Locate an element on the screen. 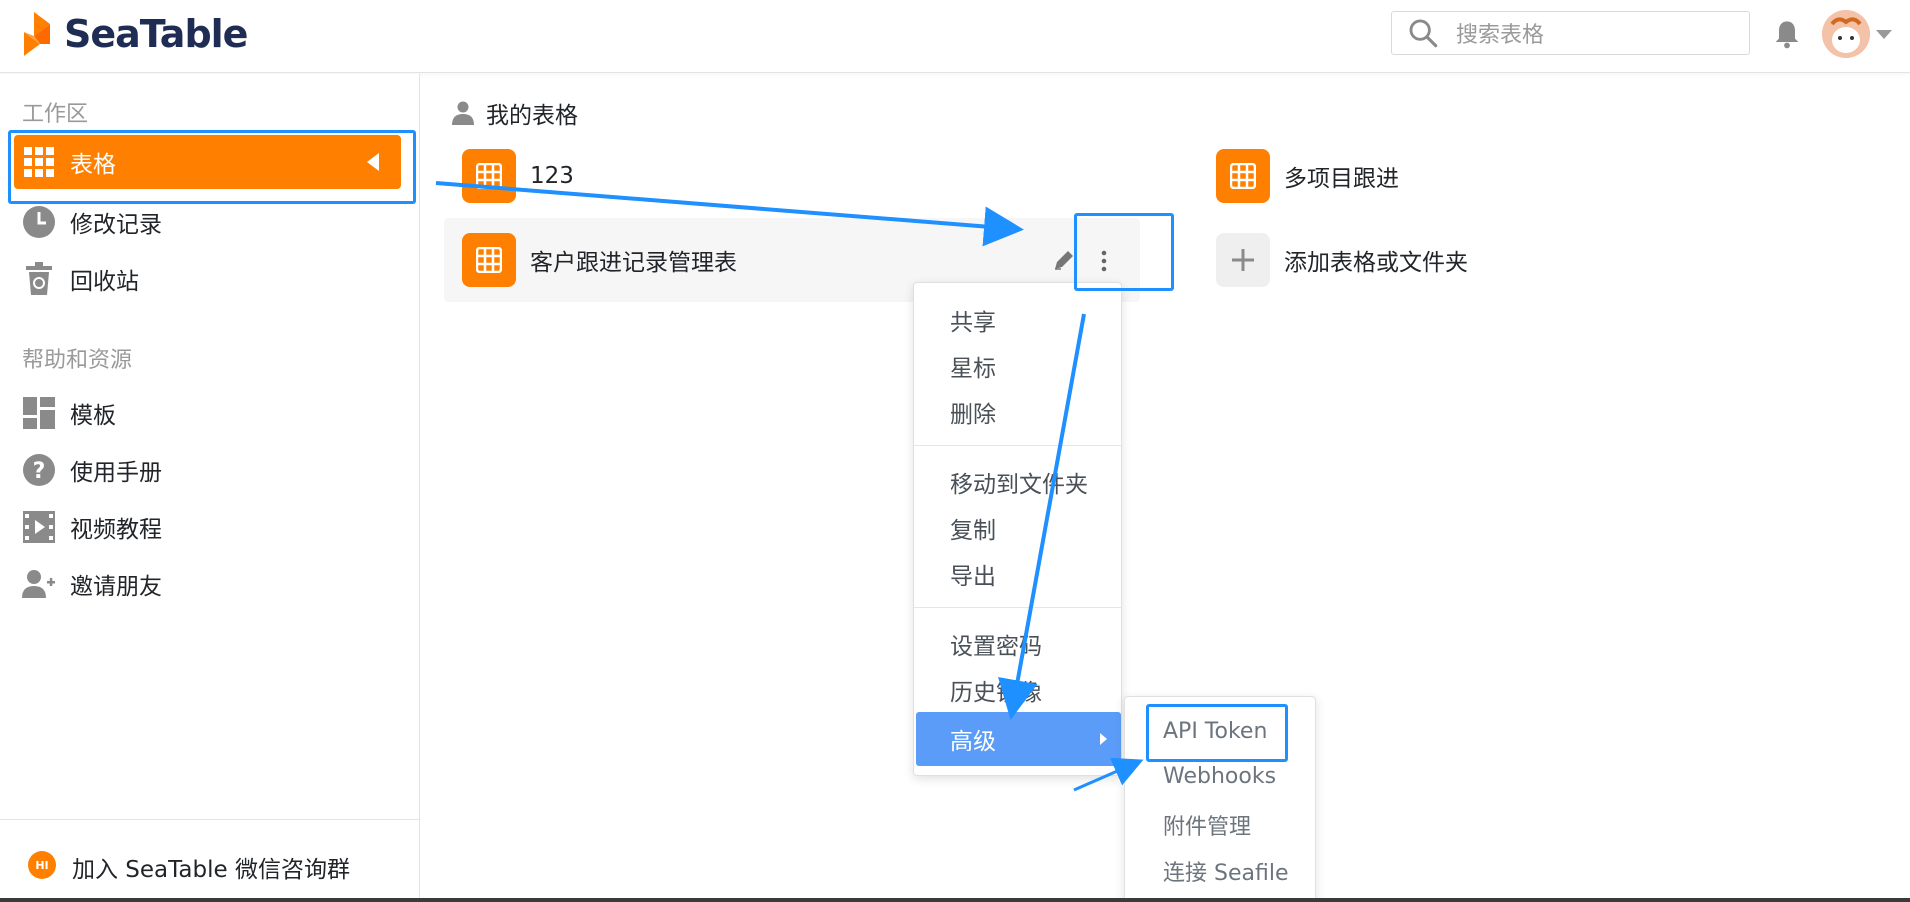 This screenshot has height=902, width=1910. help-title: 帮助和资源 is located at coordinates (77, 360).